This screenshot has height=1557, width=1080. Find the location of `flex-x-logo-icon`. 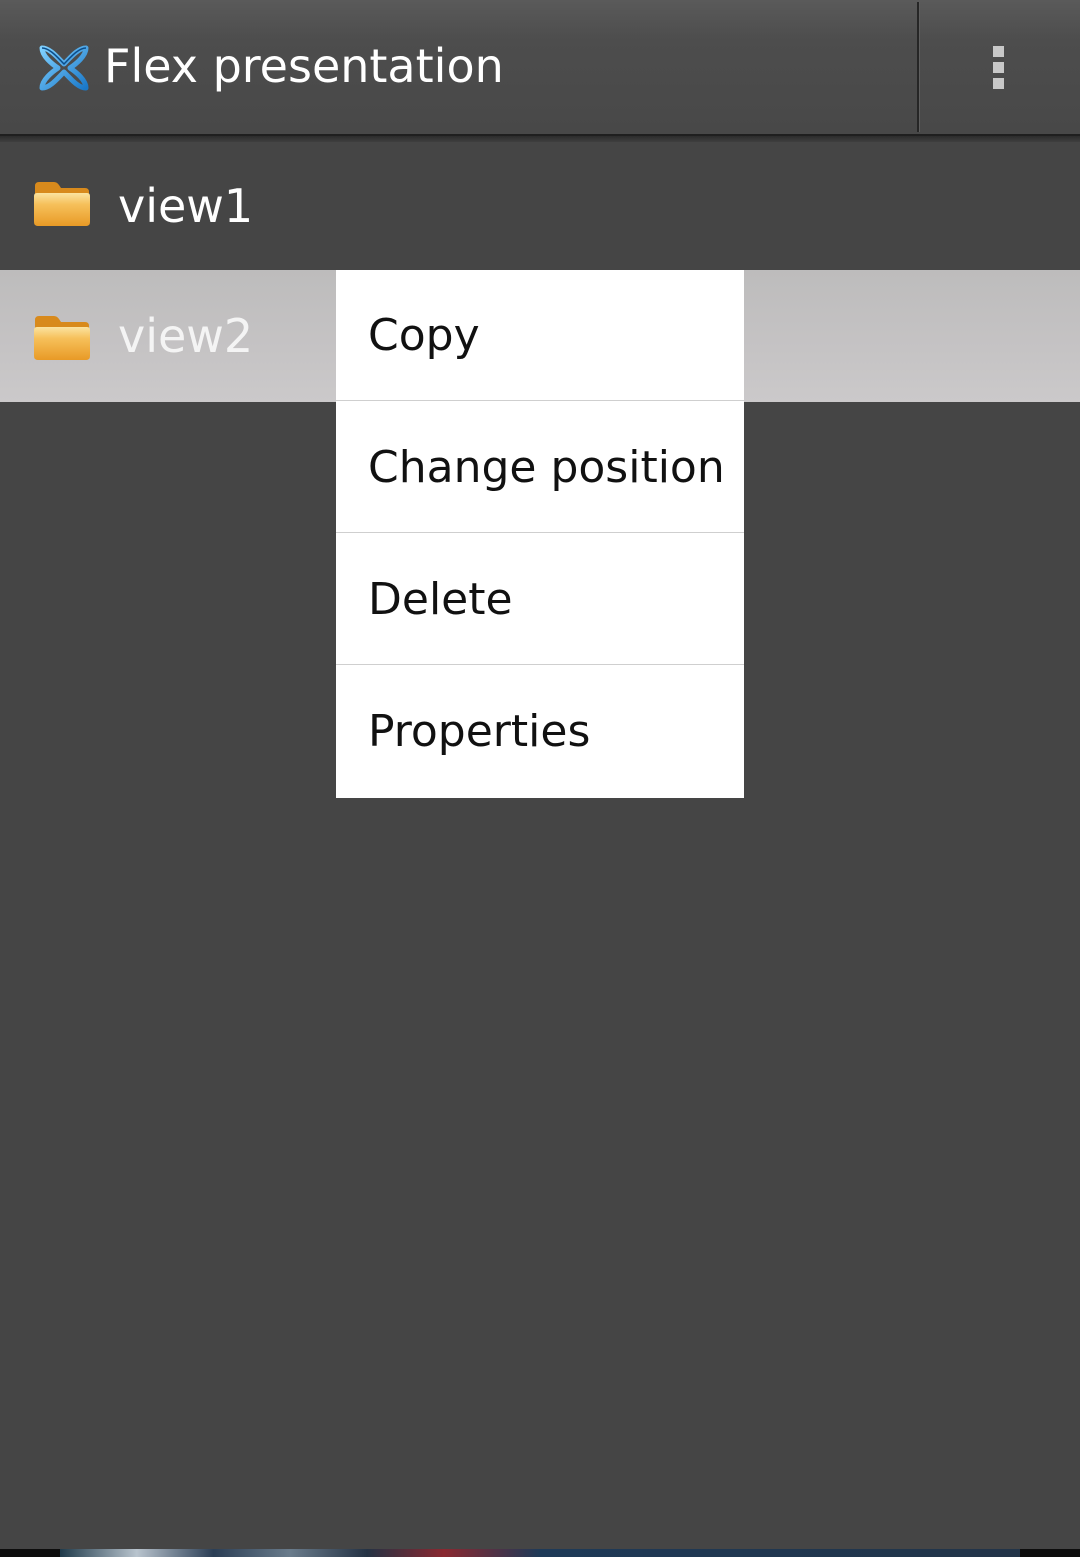

flex-x-logo-icon is located at coordinates (64, 68).